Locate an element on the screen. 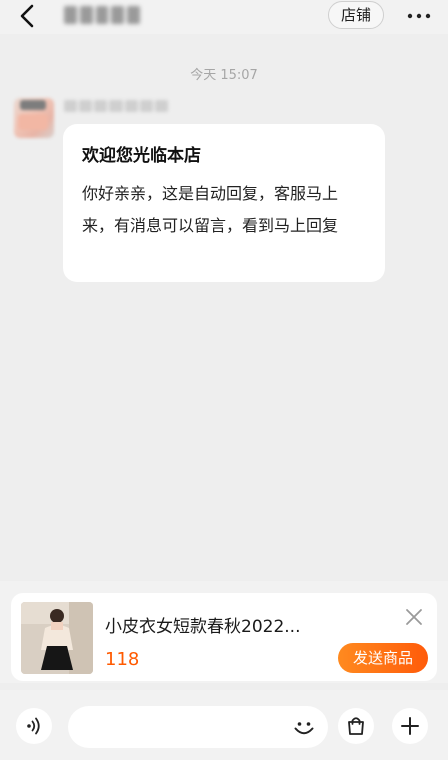  product-thumbnail is located at coordinates (57, 638).